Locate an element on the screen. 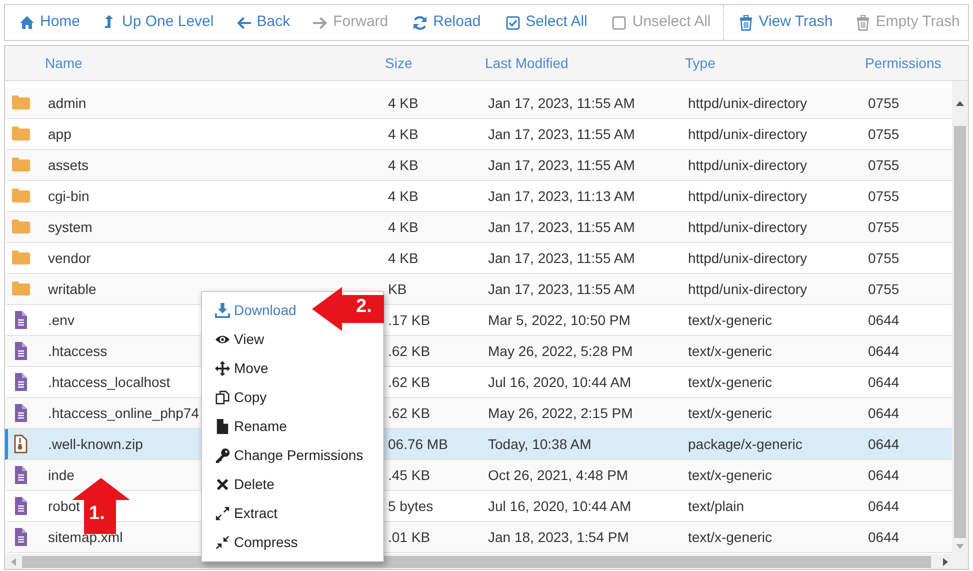 The width and height of the screenshot is (973, 571). step-number: 1. is located at coordinates (97, 513).